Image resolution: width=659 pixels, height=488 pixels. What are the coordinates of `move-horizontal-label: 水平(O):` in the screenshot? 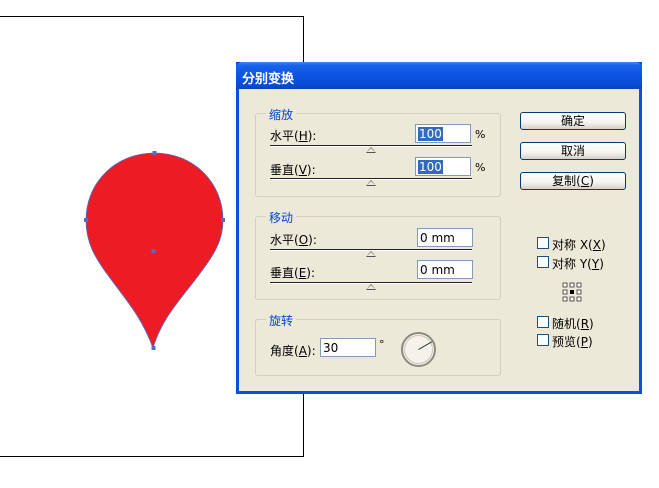 It's located at (293, 240).